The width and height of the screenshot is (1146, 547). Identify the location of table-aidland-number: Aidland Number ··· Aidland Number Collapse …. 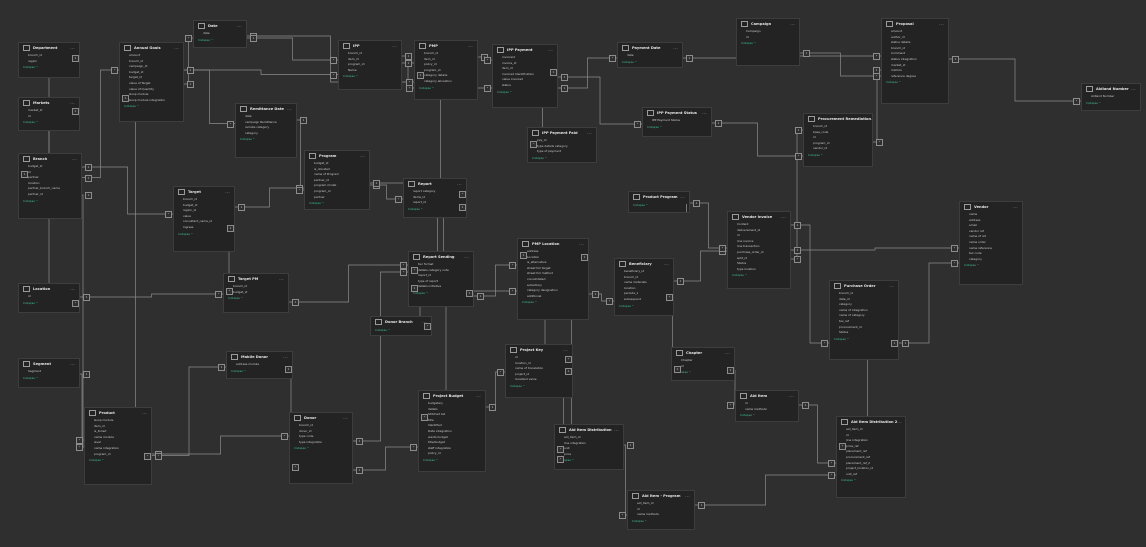
(1111, 97).